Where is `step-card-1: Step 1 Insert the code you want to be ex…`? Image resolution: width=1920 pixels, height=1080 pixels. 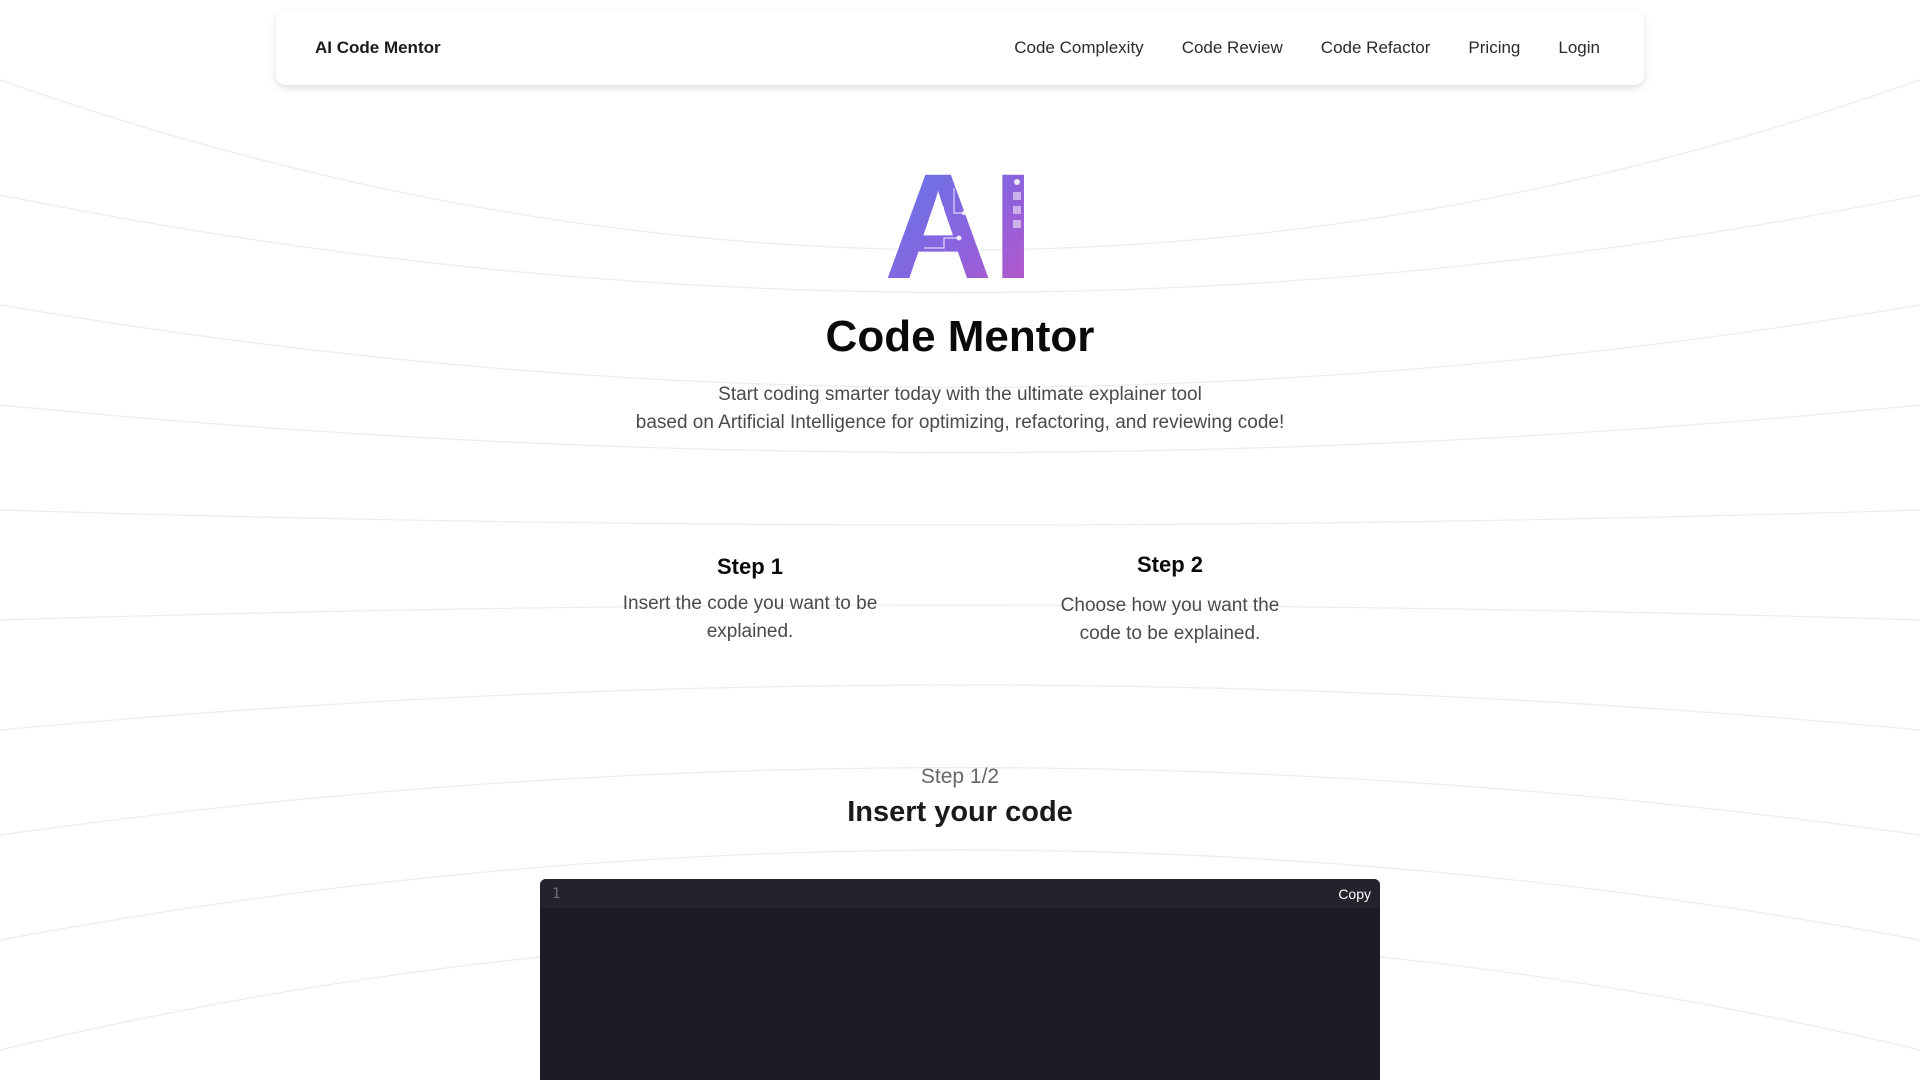 step-card-1: Step 1 Insert the code you want to be ex… is located at coordinates (750, 600).